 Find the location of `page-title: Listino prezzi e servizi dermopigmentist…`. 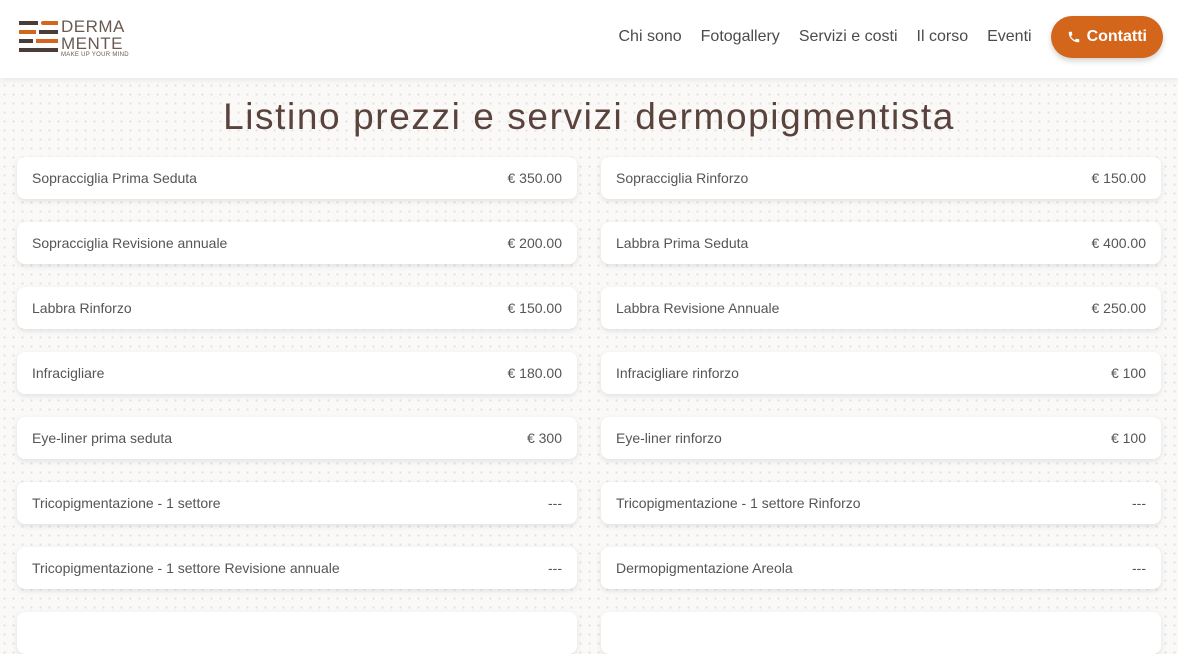

page-title: Listino prezzi e servizi dermopigmentist… is located at coordinates (589, 116).